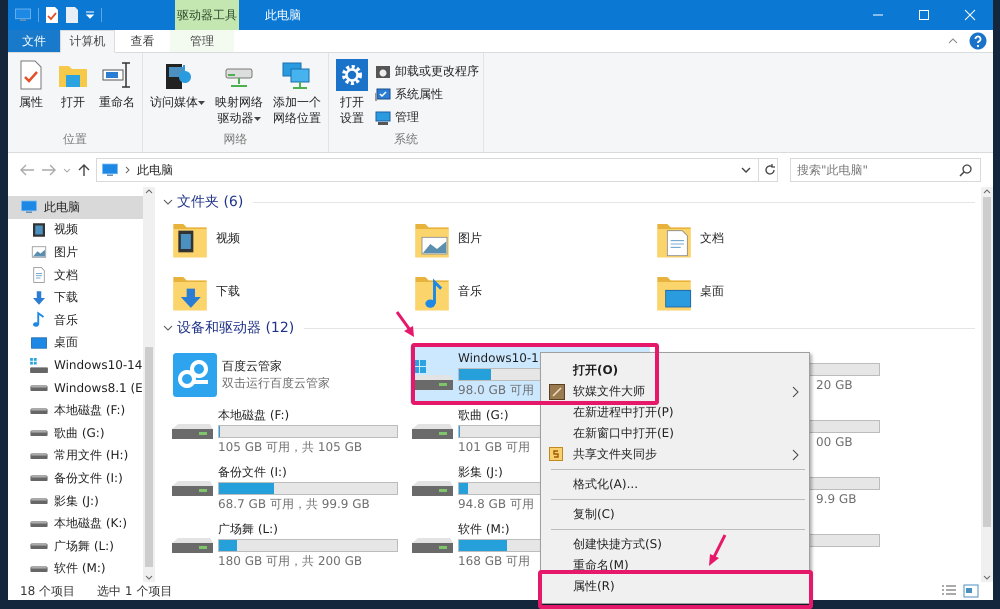  I want to click on sidebar-item: Windows10-14, so click(75, 365).